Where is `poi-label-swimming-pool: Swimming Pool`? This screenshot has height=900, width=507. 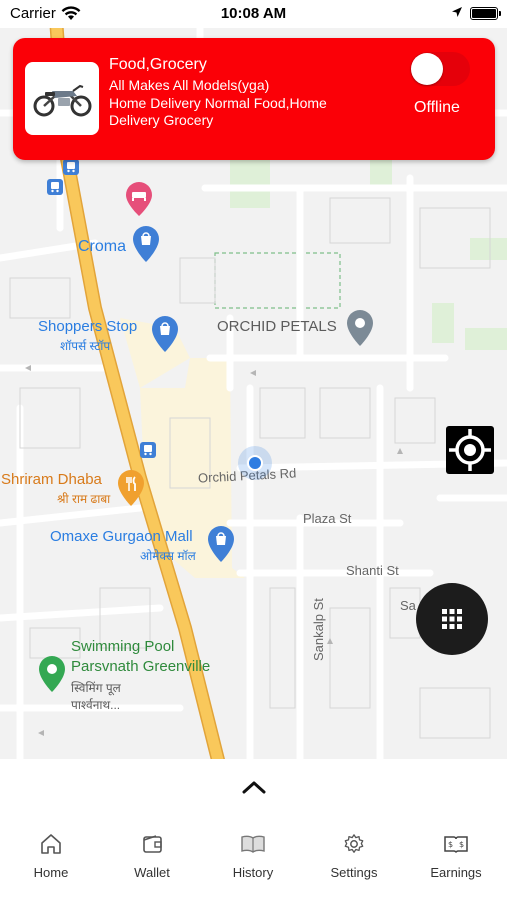 poi-label-swimming-pool: Swimming Pool is located at coordinates (122, 646).